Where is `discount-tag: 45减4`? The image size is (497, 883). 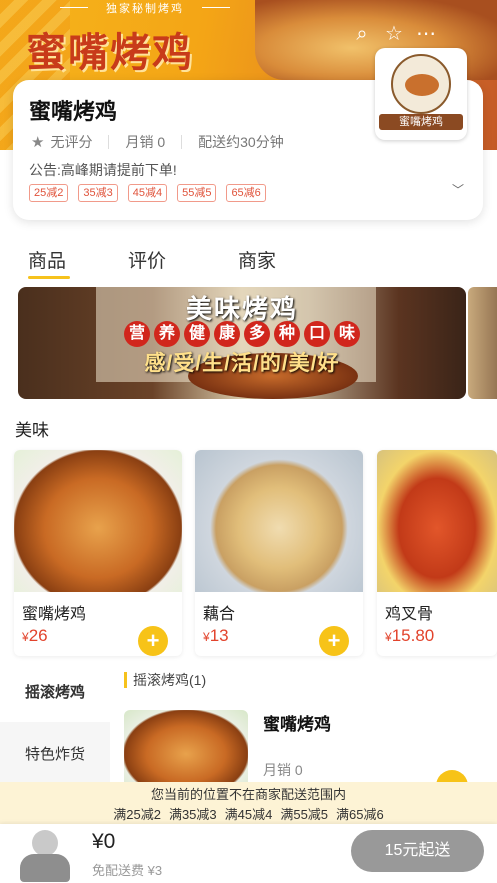 discount-tag: 45减4 is located at coordinates (147, 193).